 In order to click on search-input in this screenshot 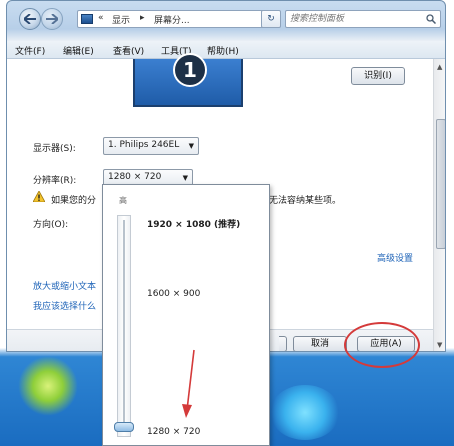, I will do `click(360, 19)`.